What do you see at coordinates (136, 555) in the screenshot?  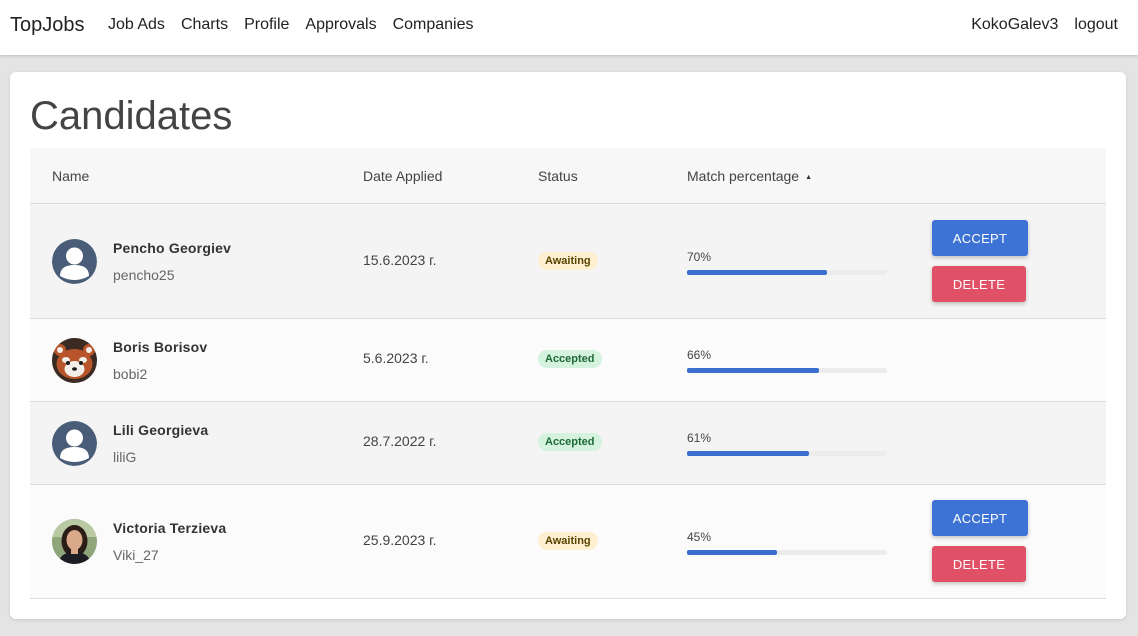 I see `candidate-username: Viki_27` at bounding box center [136, 555].